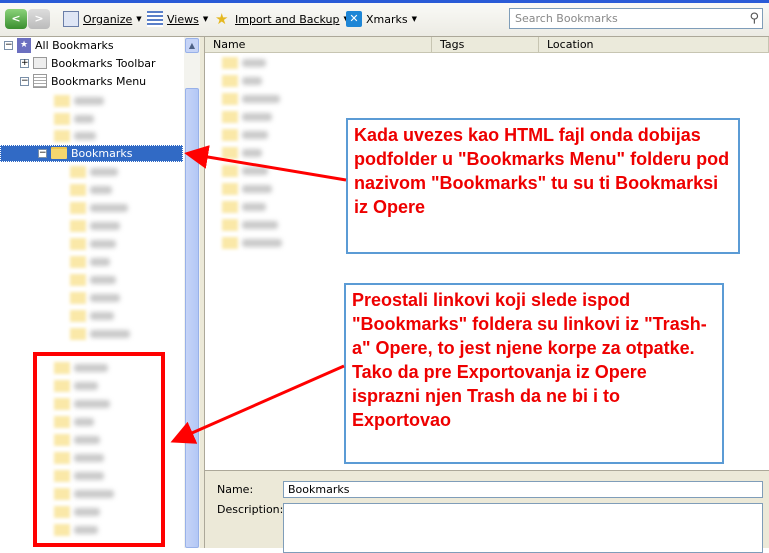 Image resolution: width=769 pixels, height=553 pixels. I want to click on xmarks-menu: ✕ Xmarks ▼, so click(381, 19).